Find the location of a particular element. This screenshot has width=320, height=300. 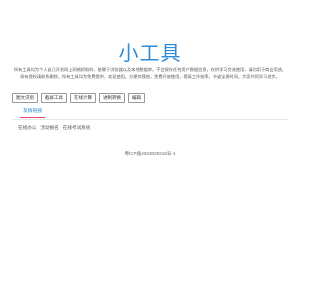

tool-tag-calculator: 在线计算 is located at coordinates (83, 98).